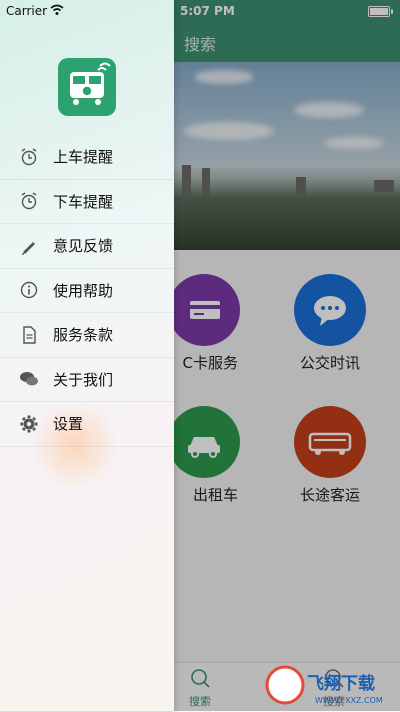  What do you see at coordinates (29, 424) in the screenshot?
I see `gear-icon` at bounding box center [29, 424].